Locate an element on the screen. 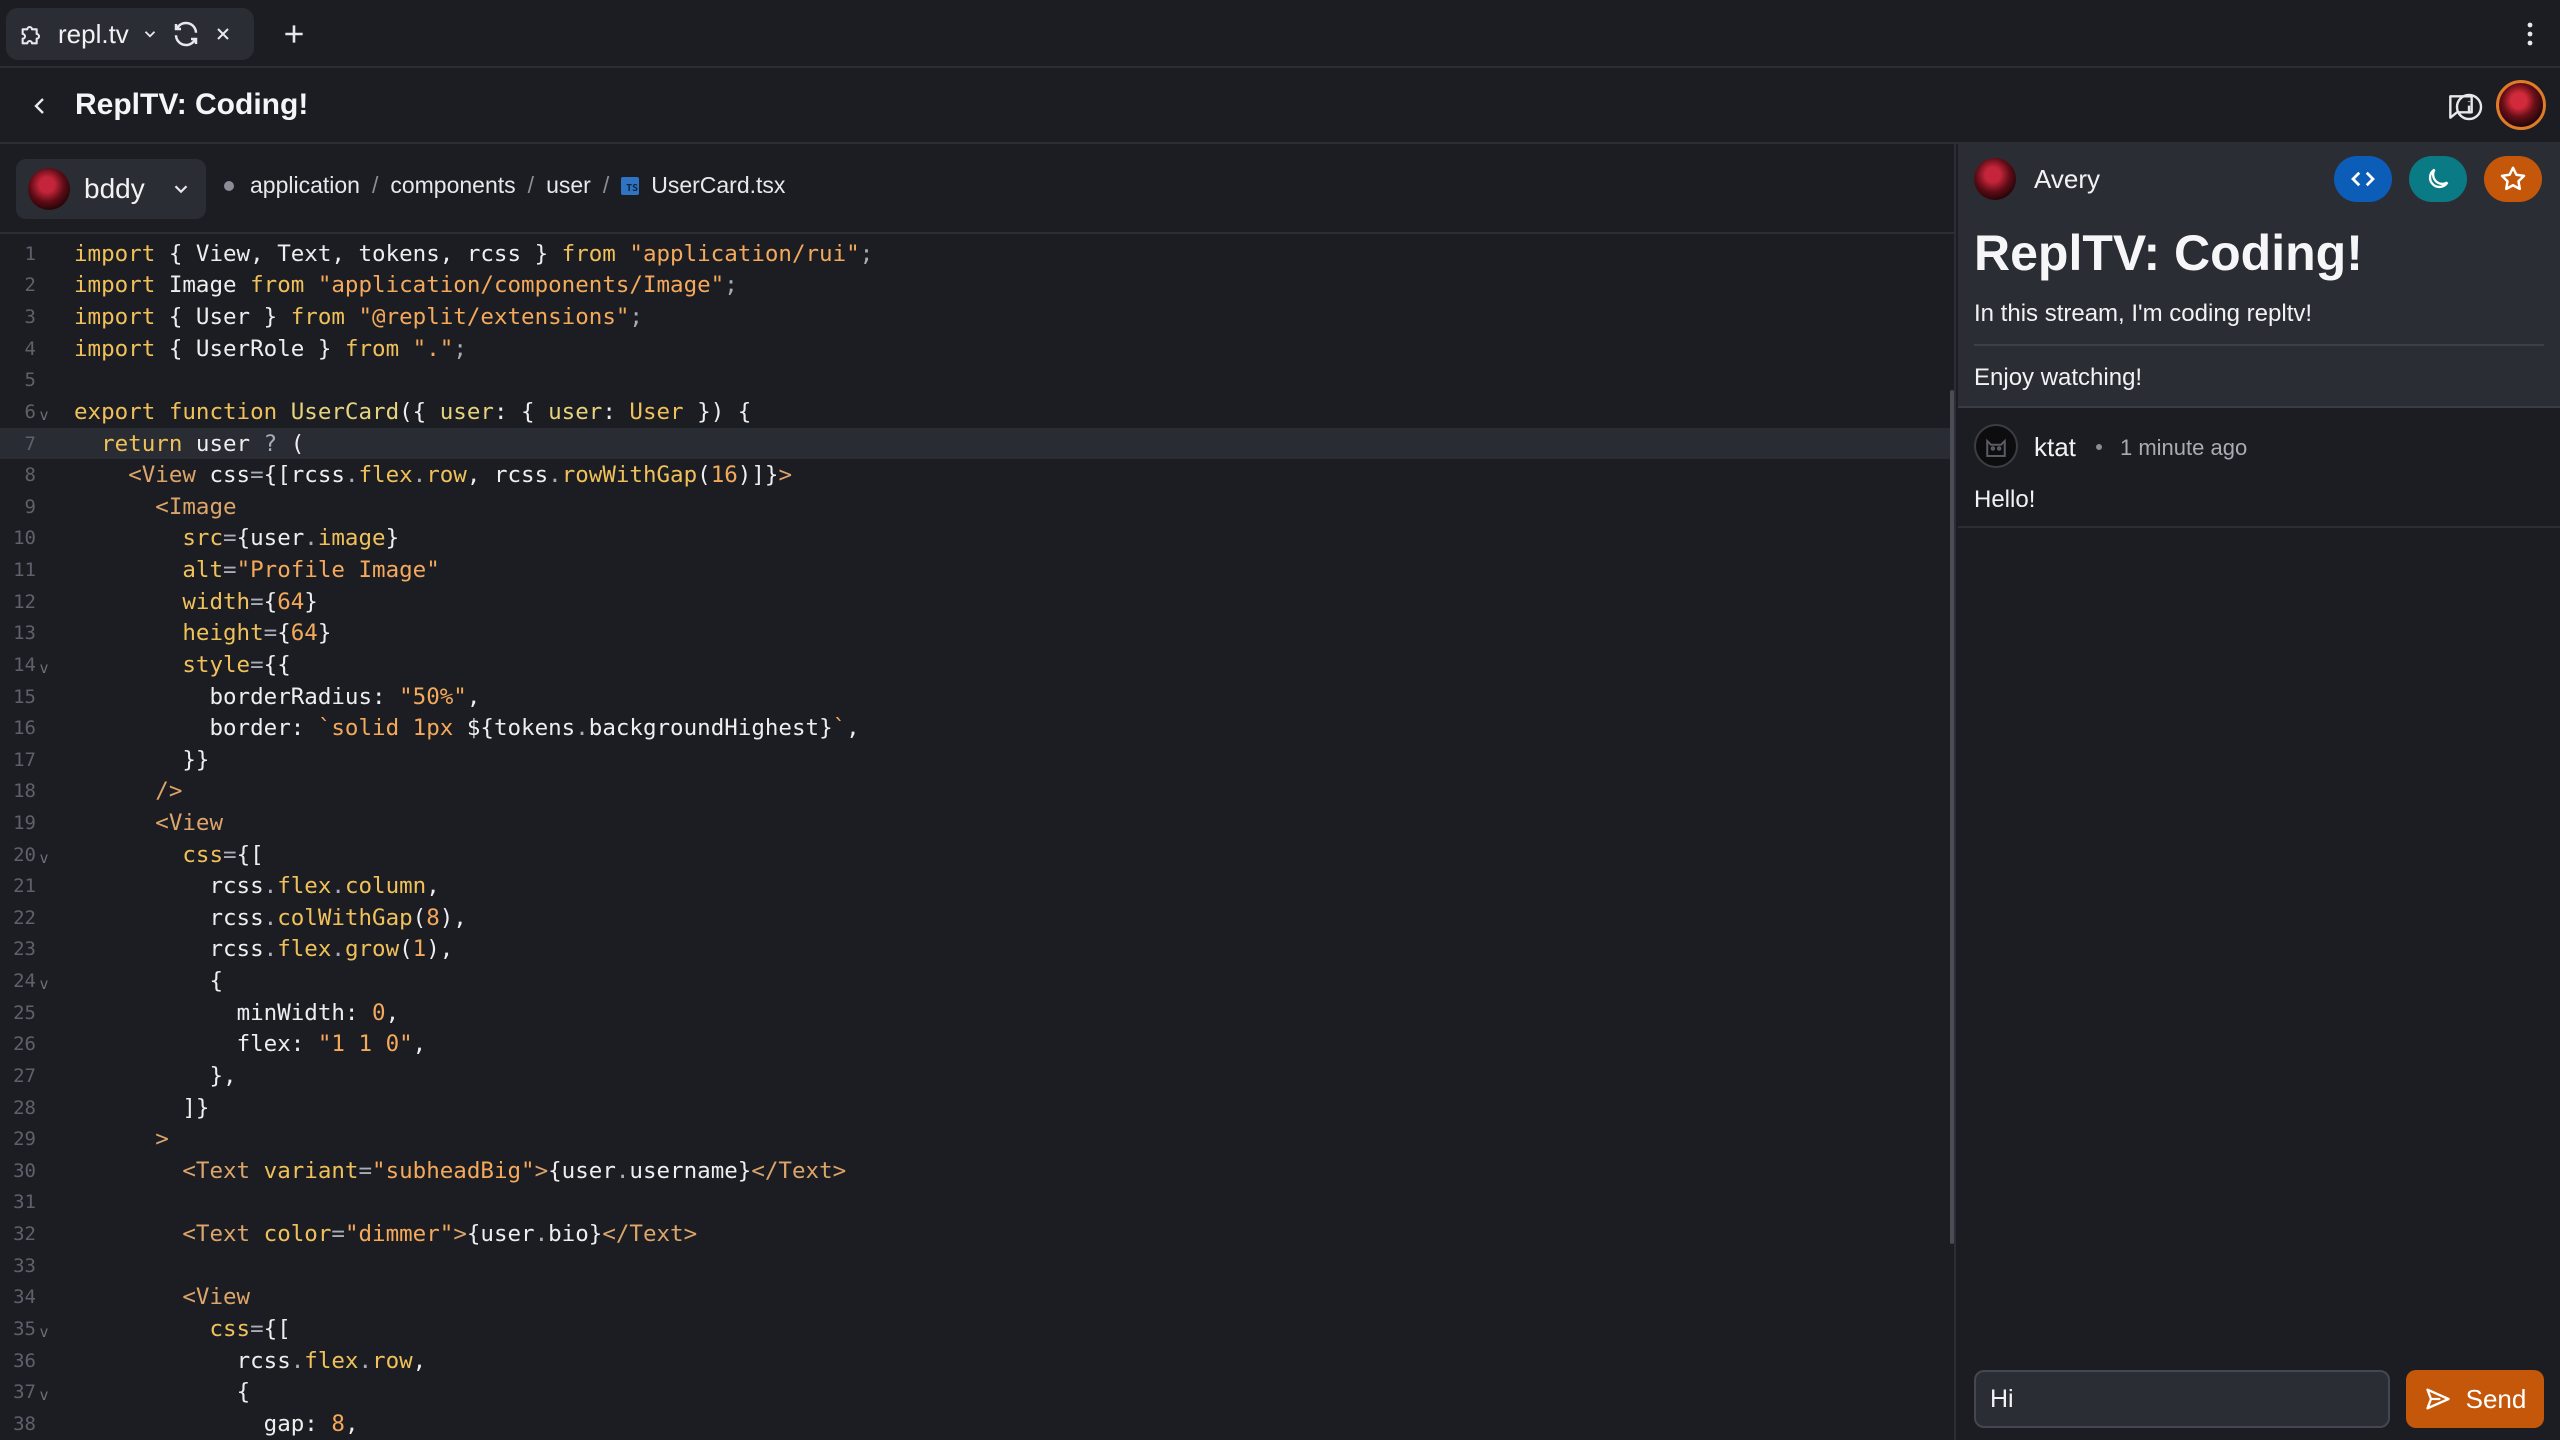 The width and height of the screenshot is (2560, 1440). line-number: 10 is located at coordinates (24, 538).